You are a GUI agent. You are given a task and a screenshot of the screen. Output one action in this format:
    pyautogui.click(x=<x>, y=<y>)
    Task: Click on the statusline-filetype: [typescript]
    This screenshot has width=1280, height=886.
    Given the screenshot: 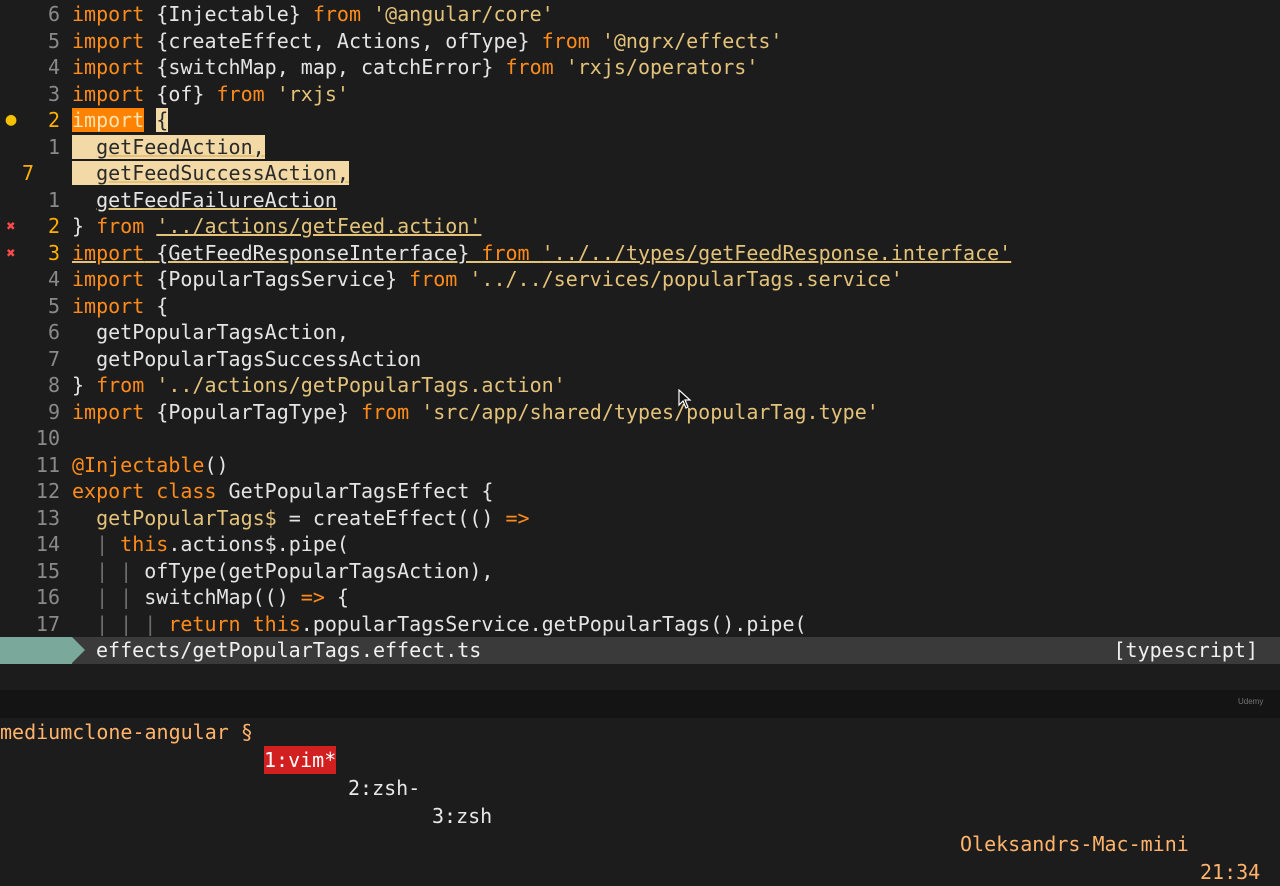 What is the action you would take?
    pyautogui.click(x=1186, y=650)
    